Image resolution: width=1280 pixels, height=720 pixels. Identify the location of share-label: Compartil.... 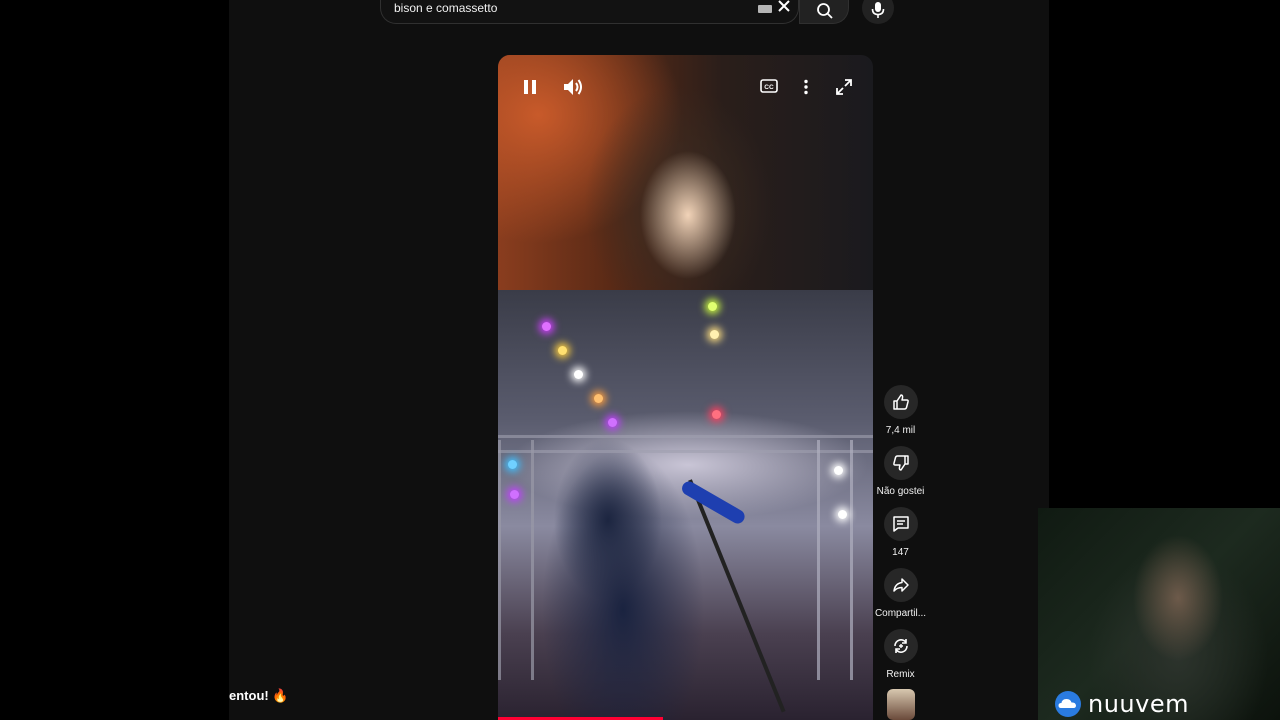
(900, 613).